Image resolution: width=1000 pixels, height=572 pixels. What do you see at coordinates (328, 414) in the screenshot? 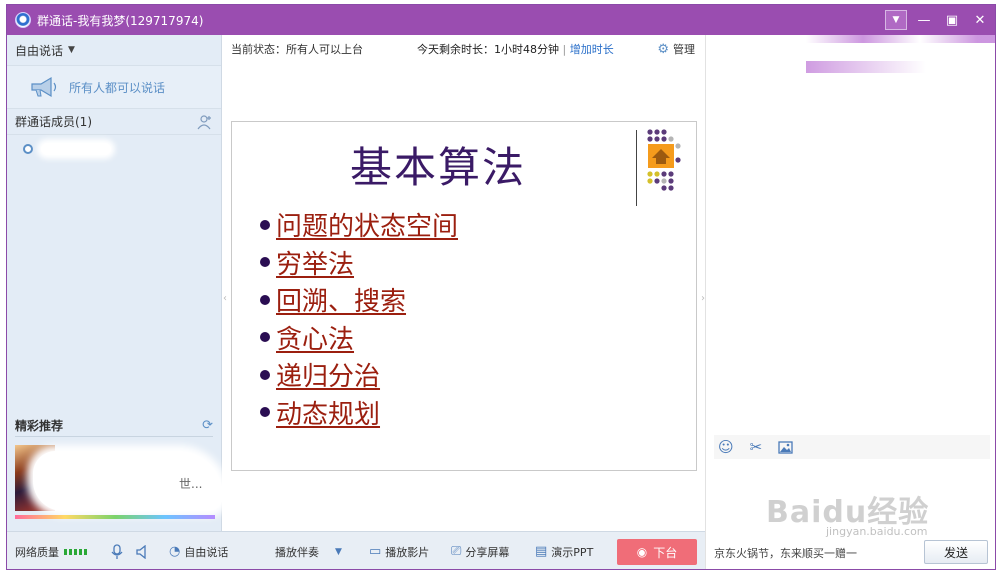
I see `slide-bullet-text: 动态规划` at bounding box center [328, 414].